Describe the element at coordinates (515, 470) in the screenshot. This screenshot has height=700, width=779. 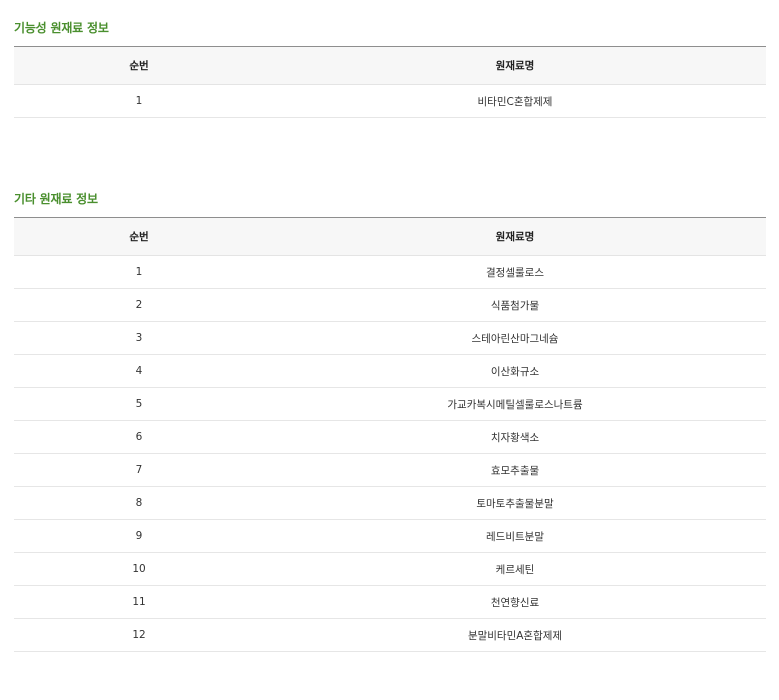
I see `ingredient-name-cell: 효모추출물` at that location.